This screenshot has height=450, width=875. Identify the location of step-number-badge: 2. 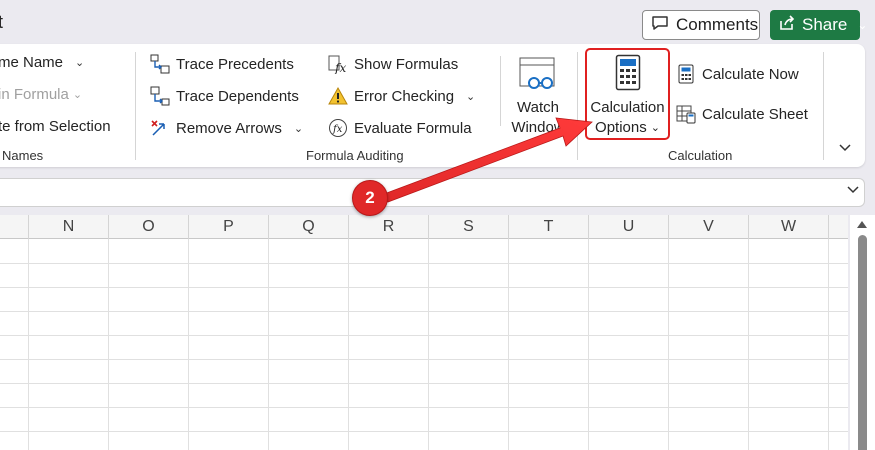
(370, 198).